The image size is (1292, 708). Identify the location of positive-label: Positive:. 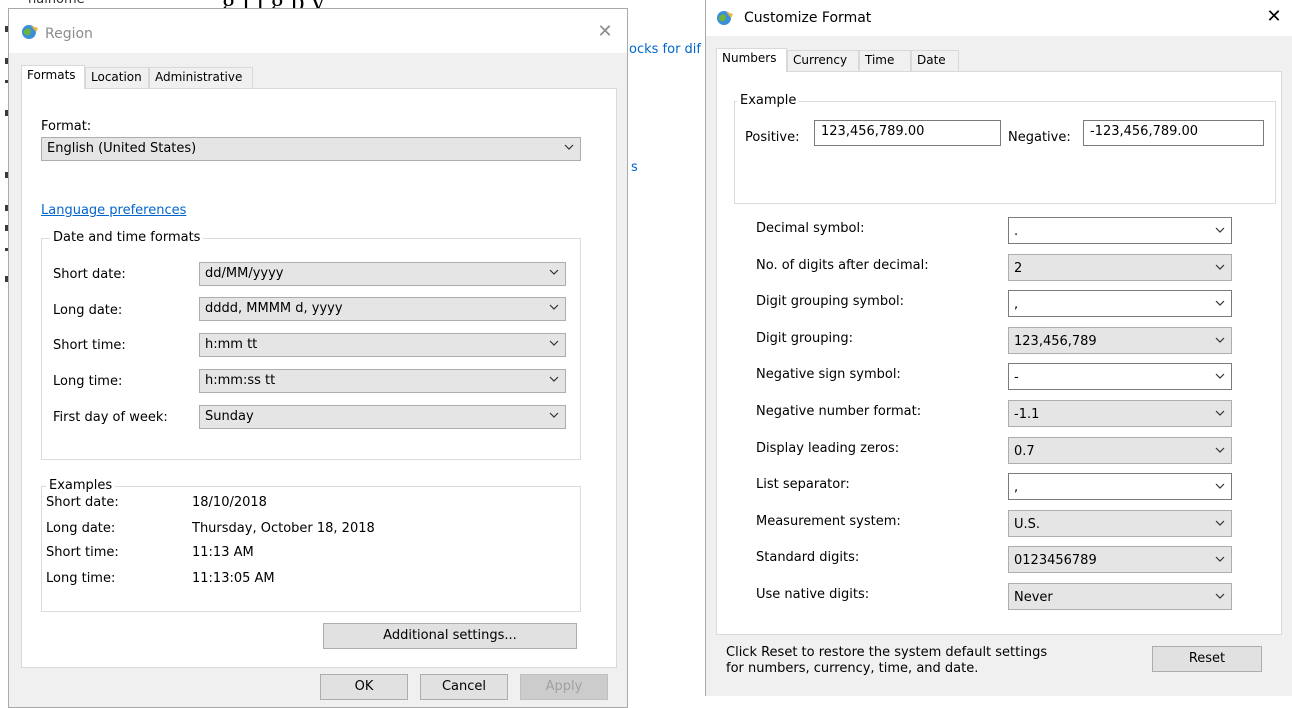
(772, 137).